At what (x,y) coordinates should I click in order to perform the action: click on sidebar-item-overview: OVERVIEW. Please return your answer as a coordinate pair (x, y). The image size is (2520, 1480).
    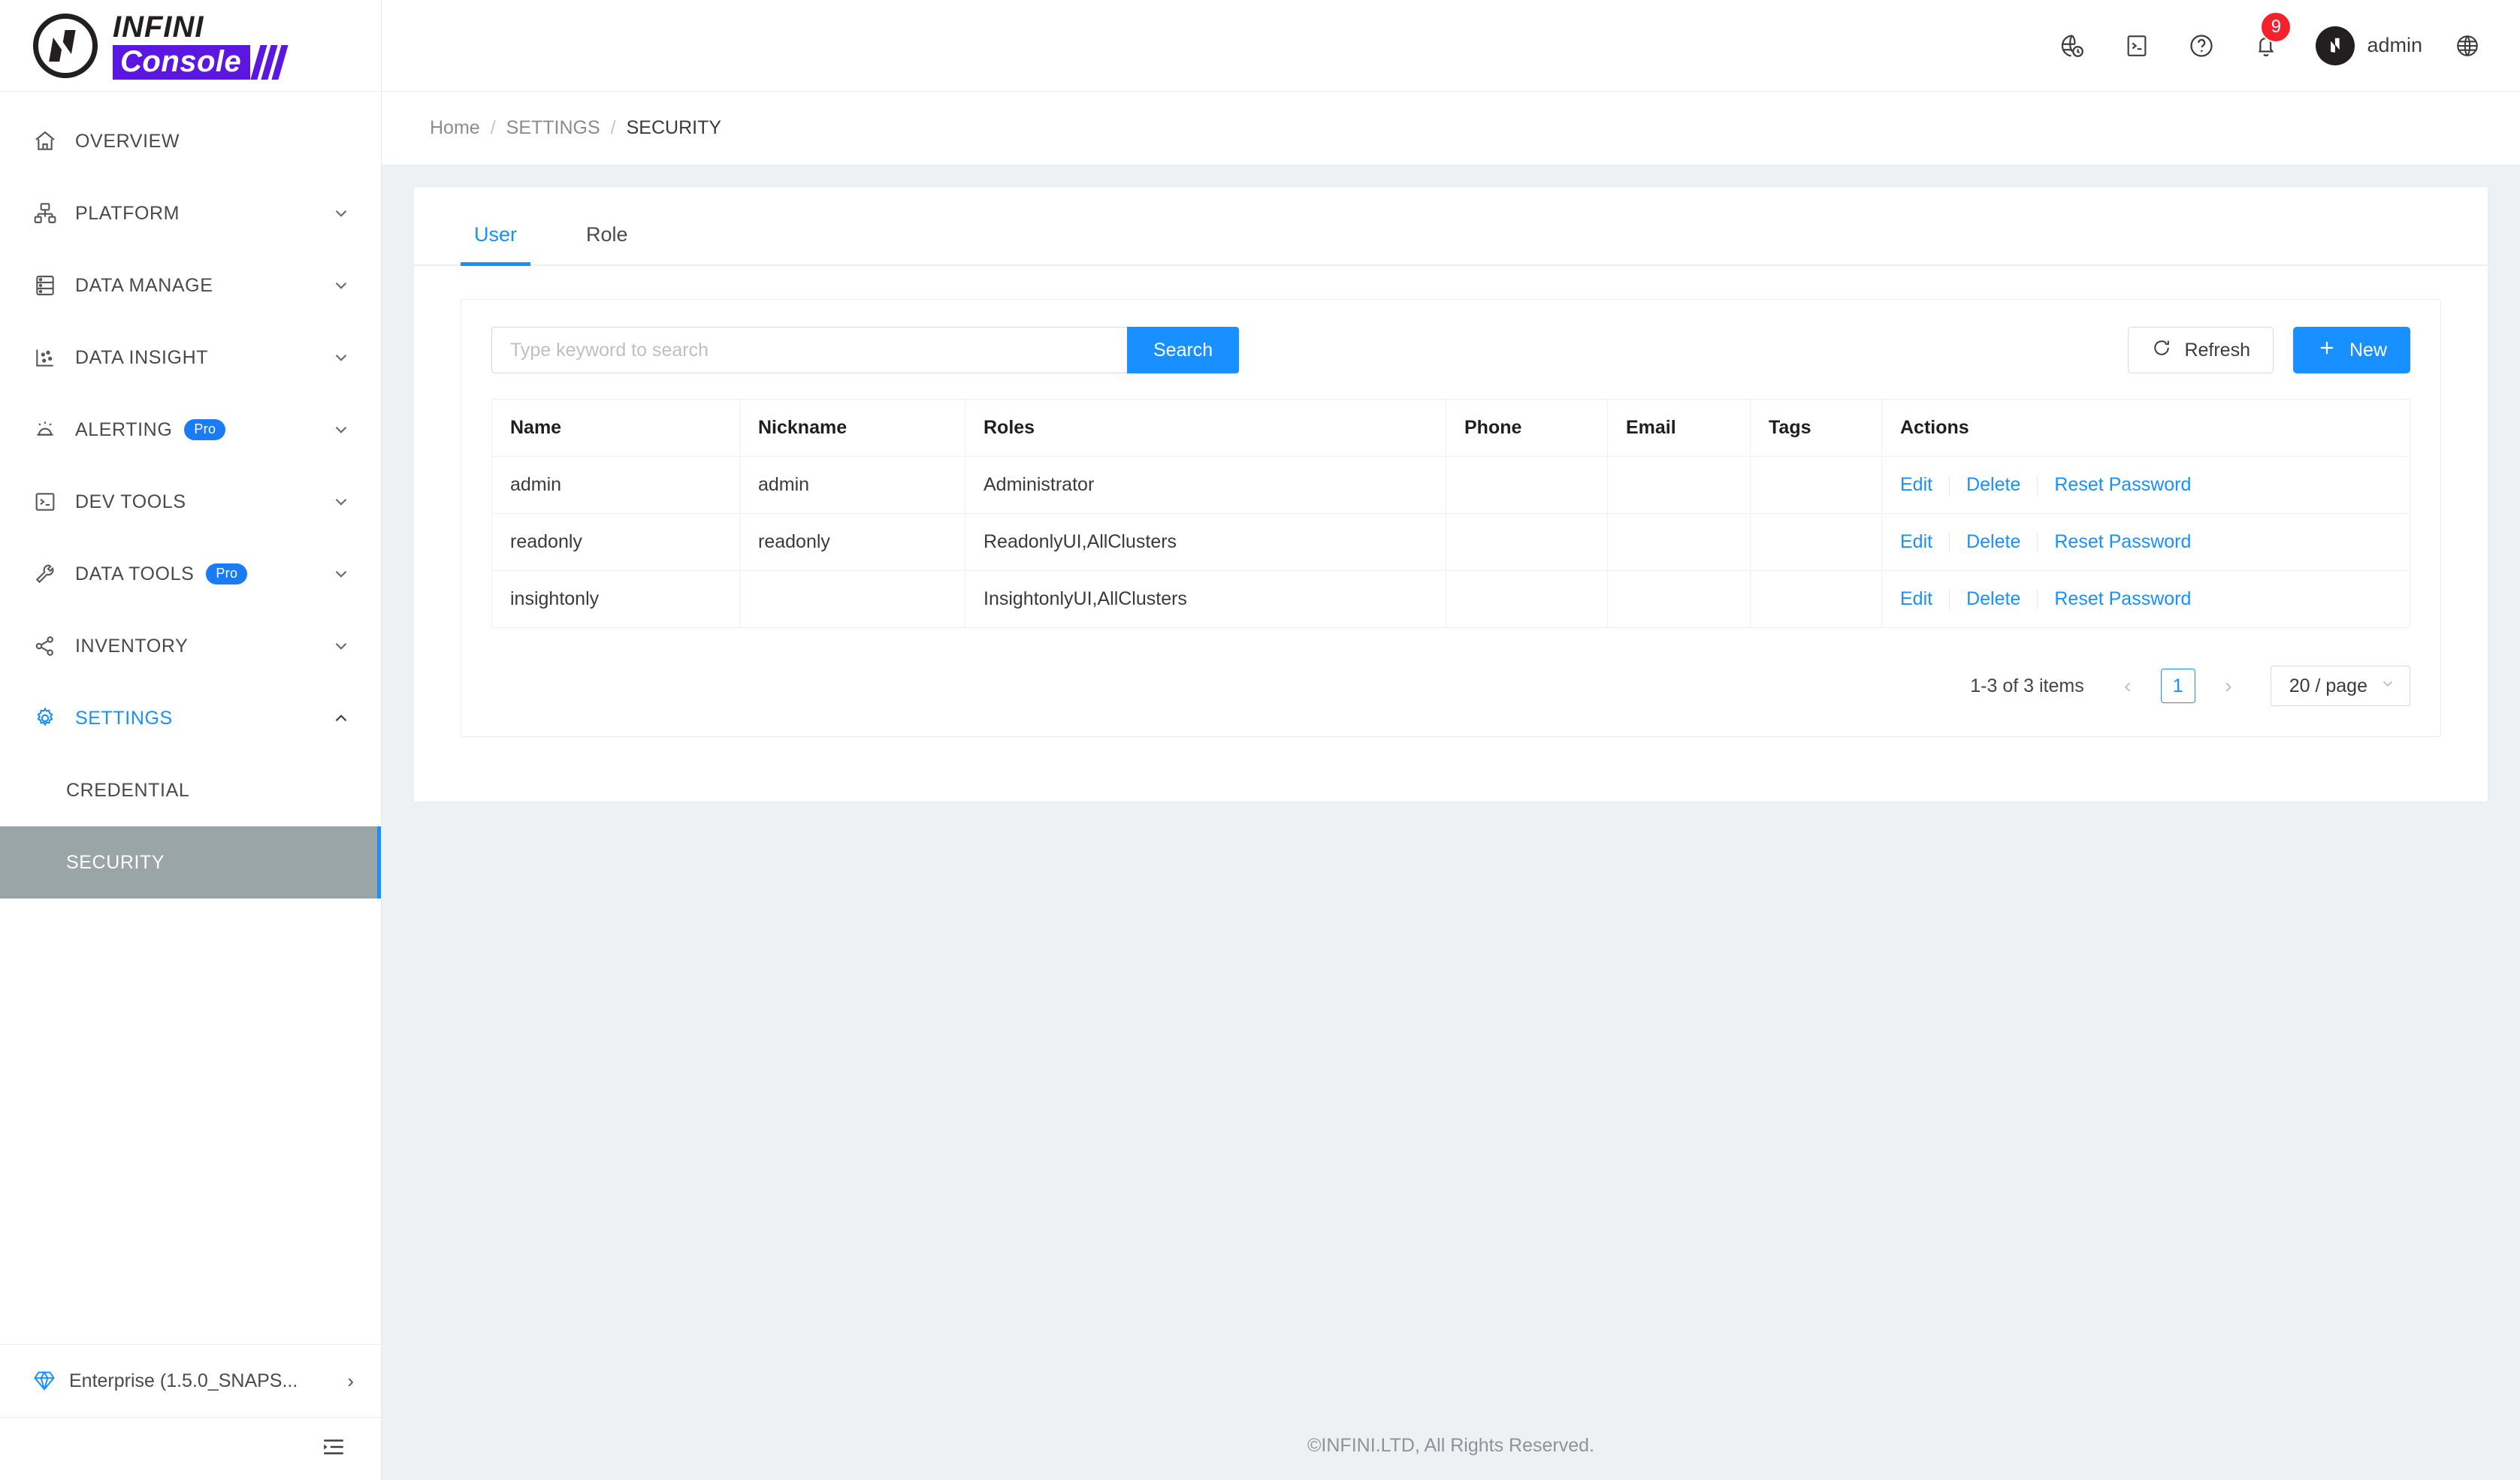
    Looking at the image, I should click on (190, 141).